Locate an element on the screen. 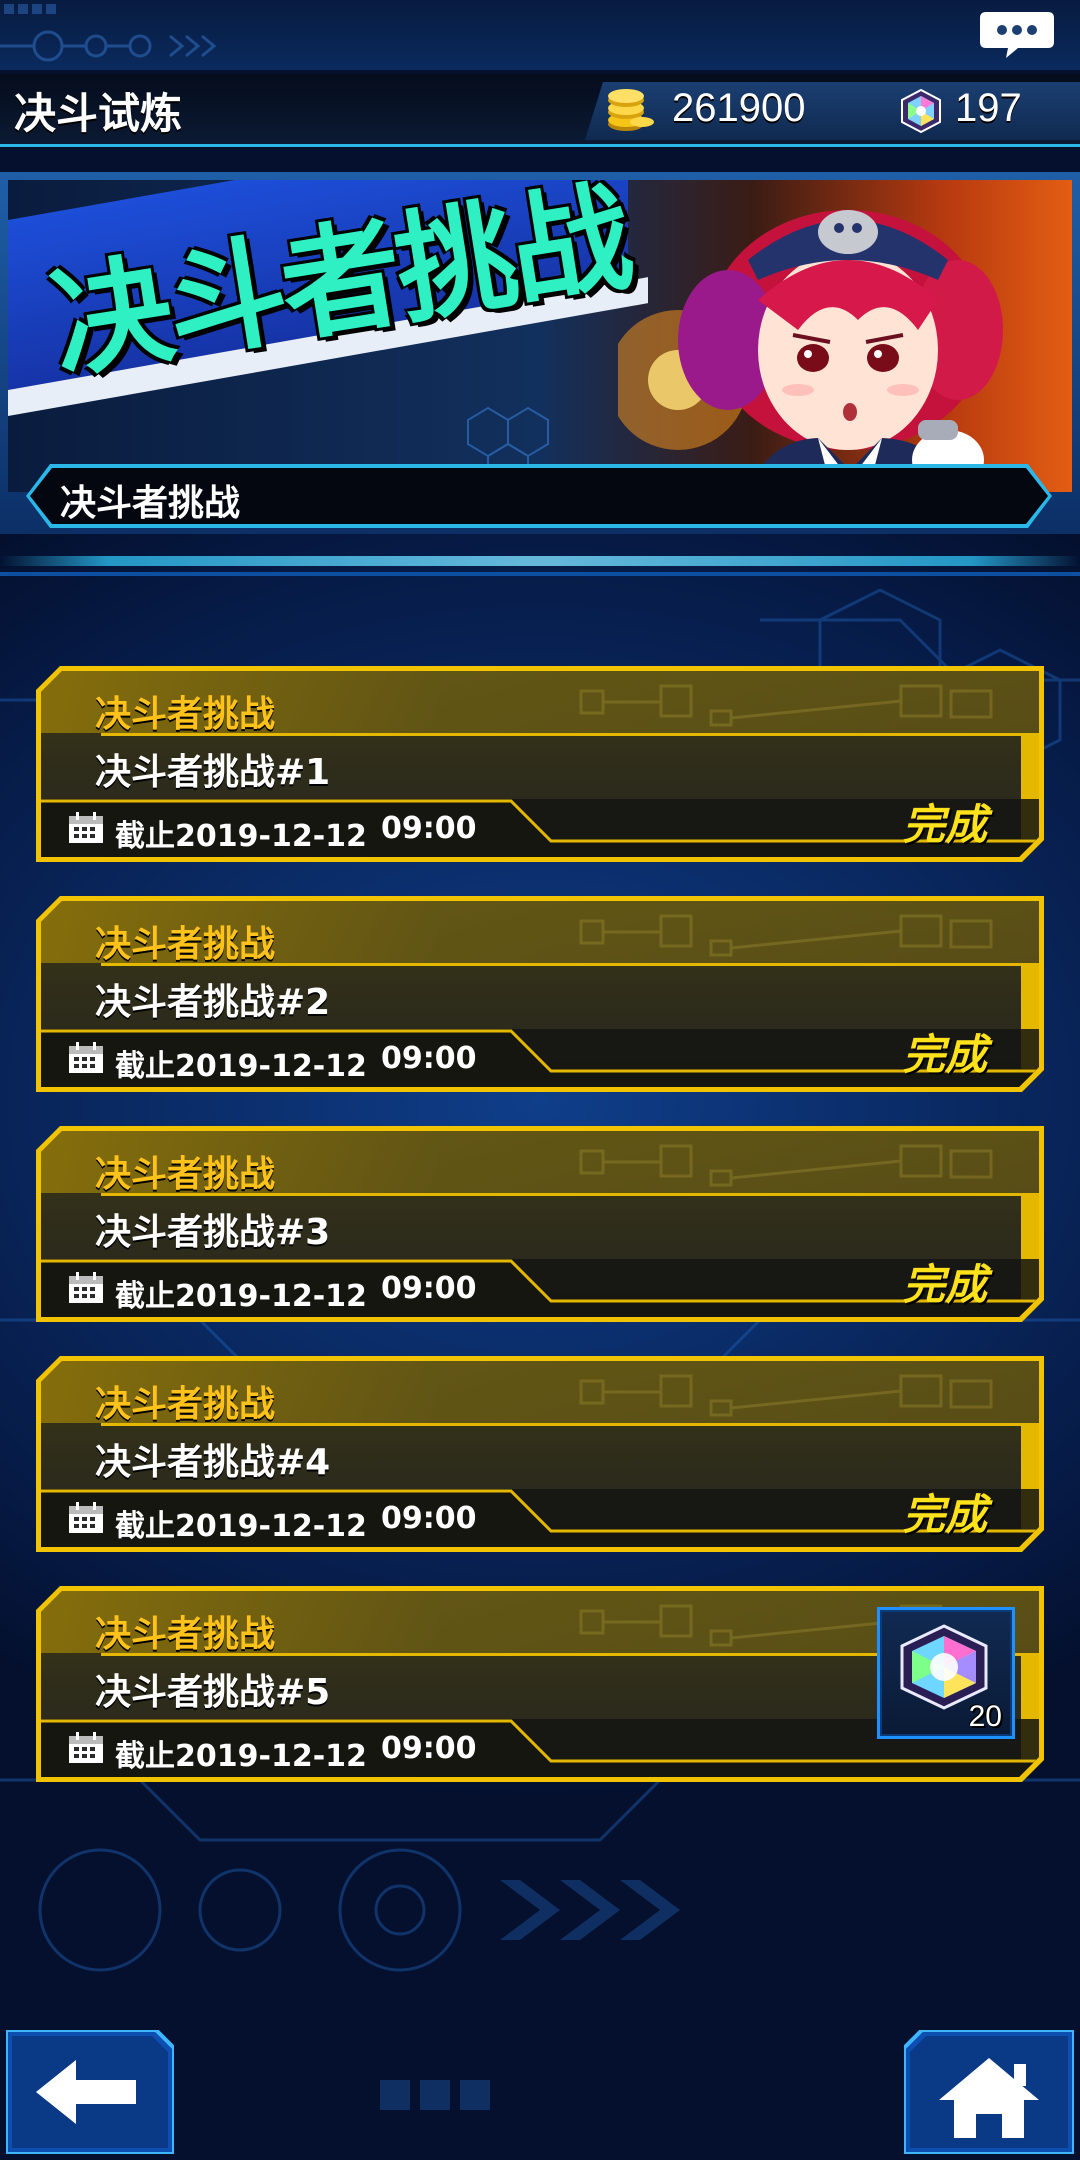 The width and height of the screenshot is (1080, 2160). challenge-name: 决斗者挑战#5 is located at coordinates (213, 1692).